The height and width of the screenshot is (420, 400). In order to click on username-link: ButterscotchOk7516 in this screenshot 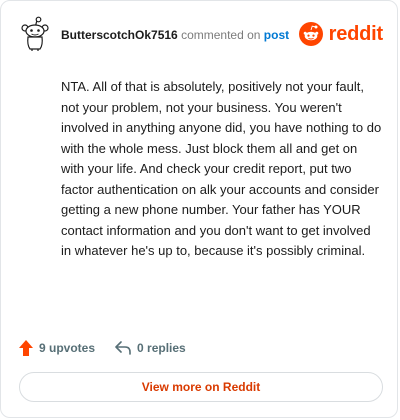, I will do `click(119, 35)`.